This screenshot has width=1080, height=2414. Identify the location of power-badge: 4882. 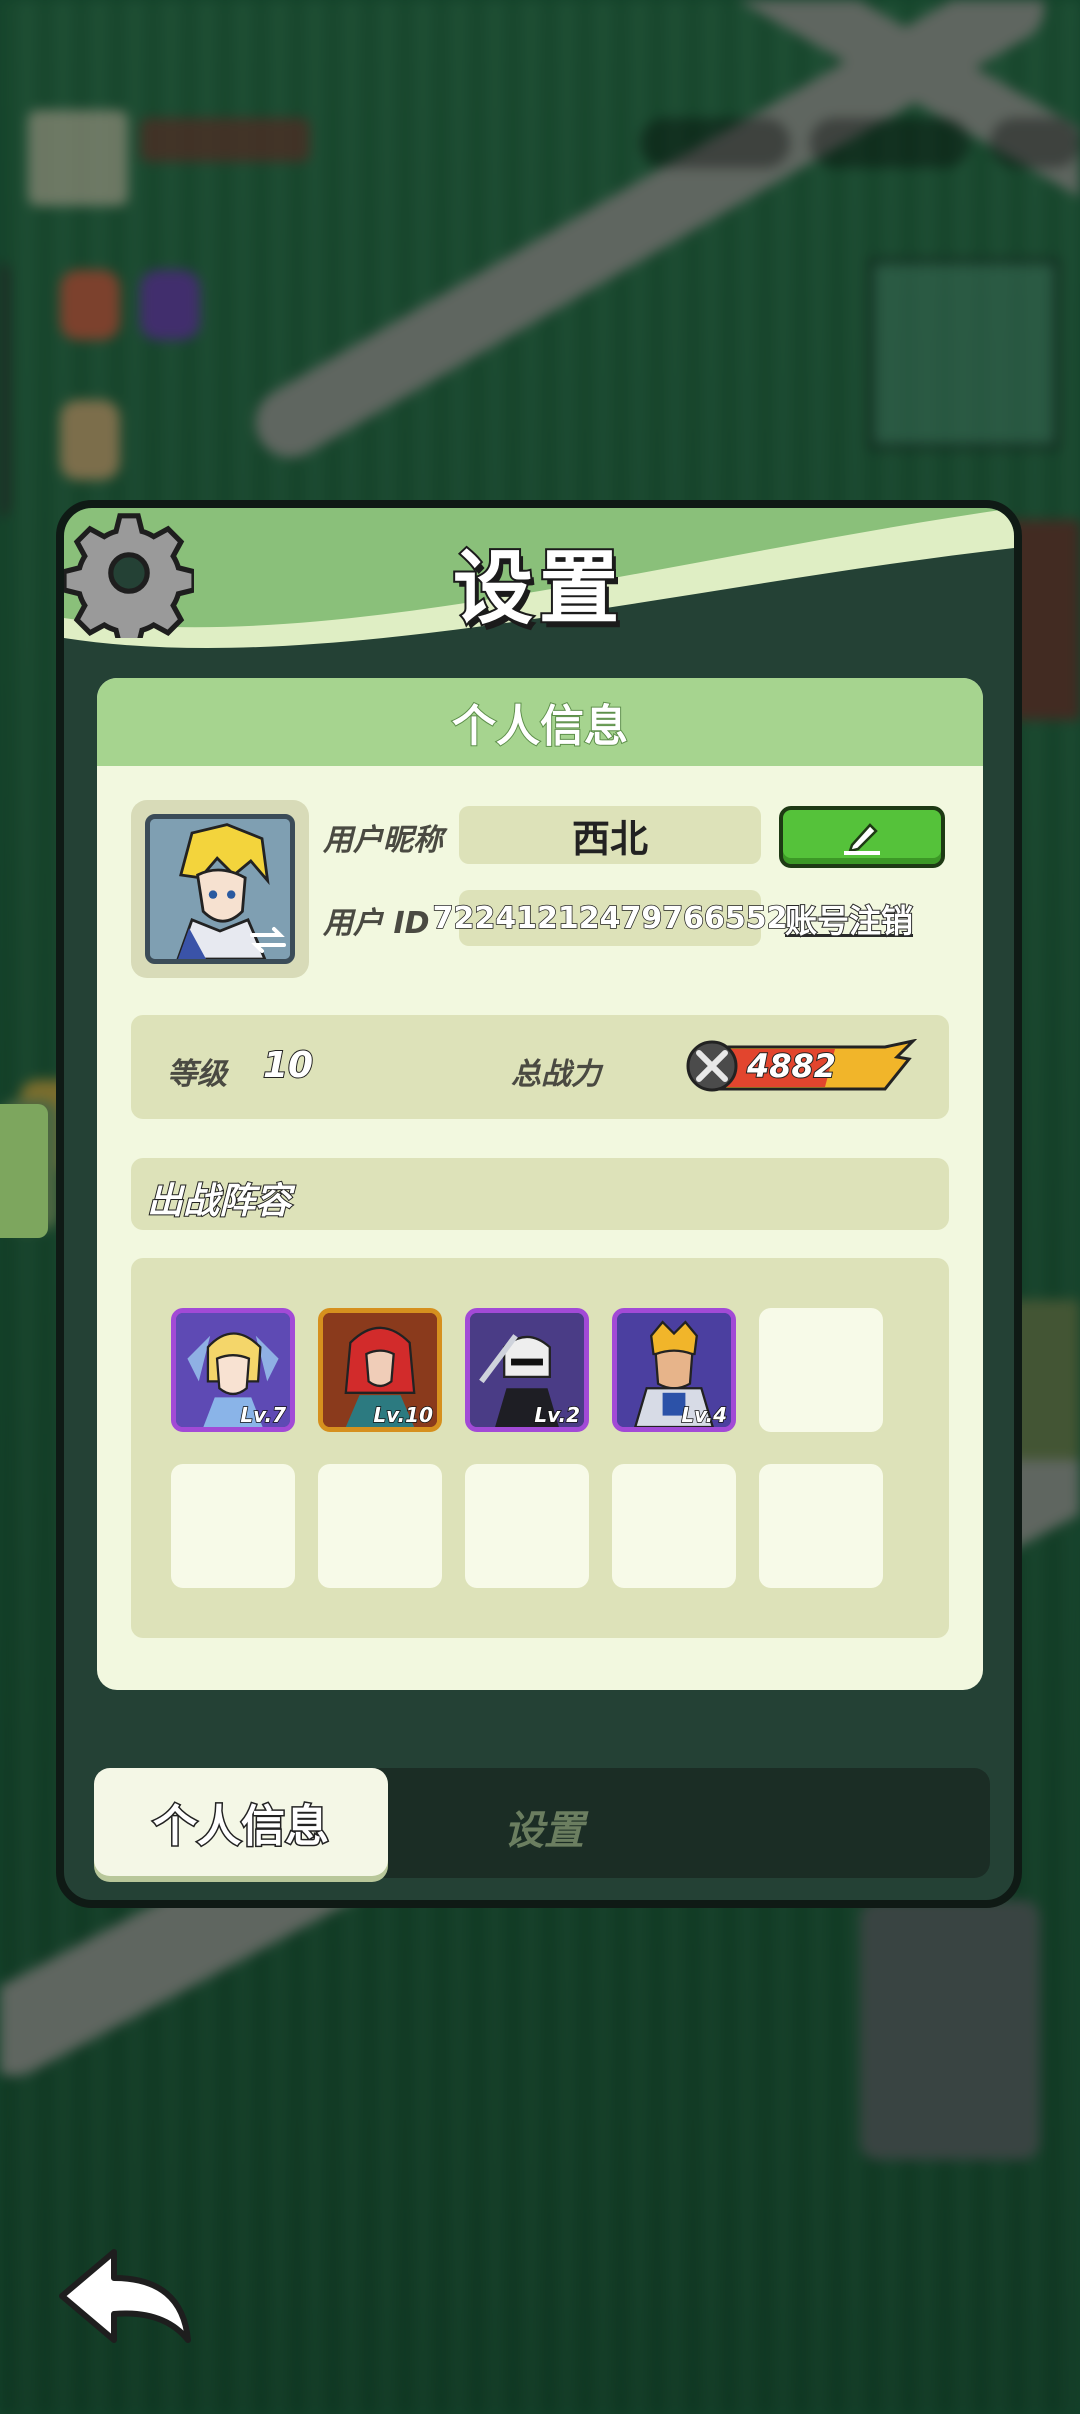
(802, 1066).